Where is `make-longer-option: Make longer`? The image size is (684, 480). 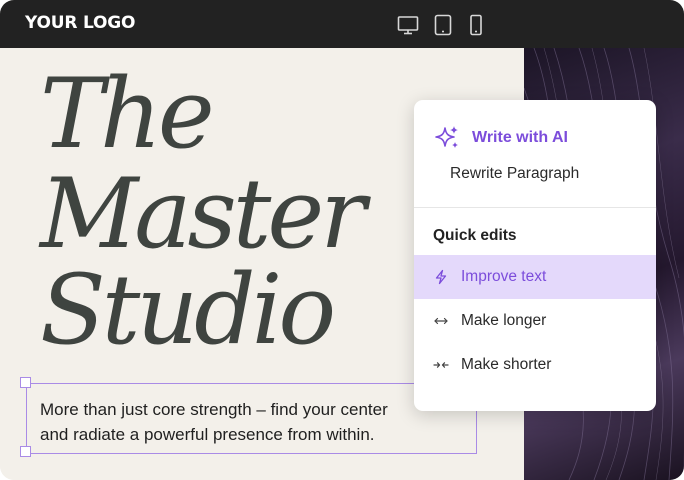 make-longer-option: Make longer is located at coordinates (535, 321).